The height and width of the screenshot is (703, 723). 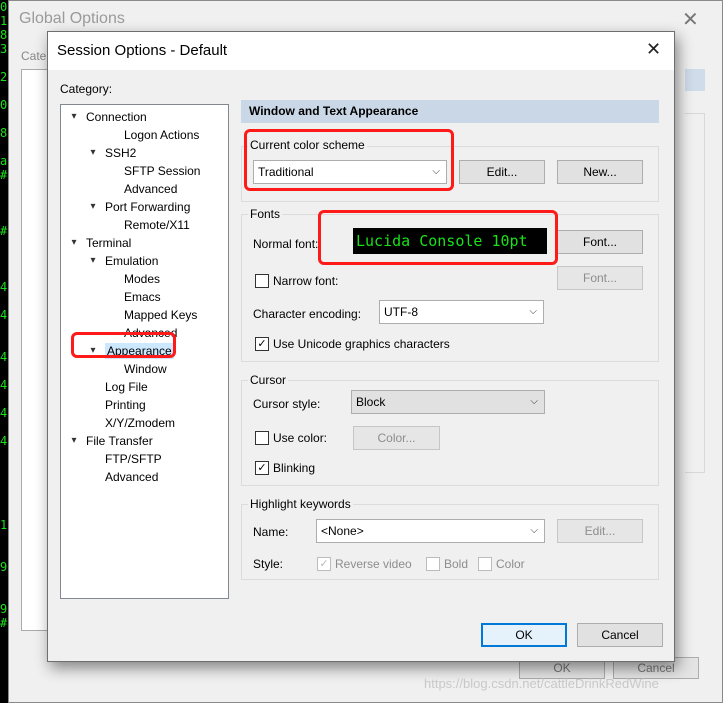 I want to click on encoding-value: UTF-8, so click(x=401, y=312).